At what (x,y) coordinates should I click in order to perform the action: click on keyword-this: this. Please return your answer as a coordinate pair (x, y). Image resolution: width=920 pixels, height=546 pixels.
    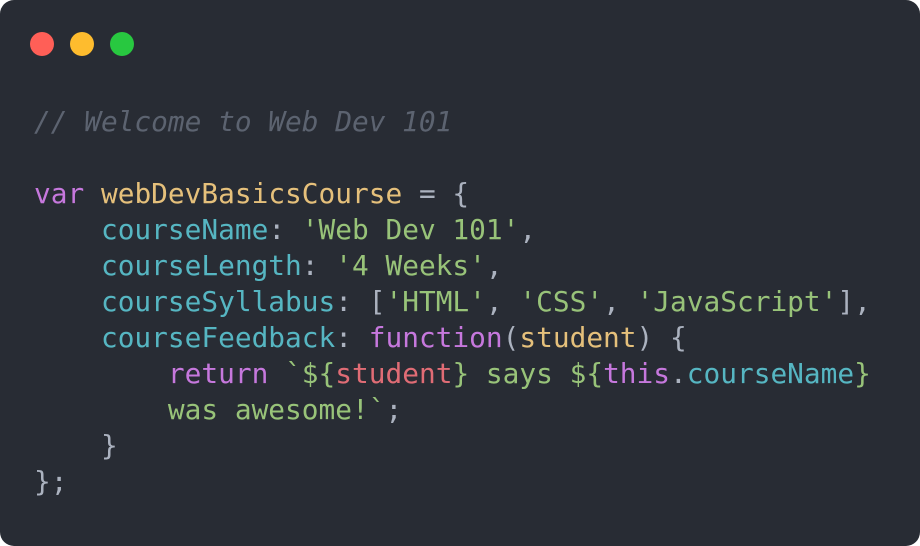
    Looking at the image, I should click on (637, 373).